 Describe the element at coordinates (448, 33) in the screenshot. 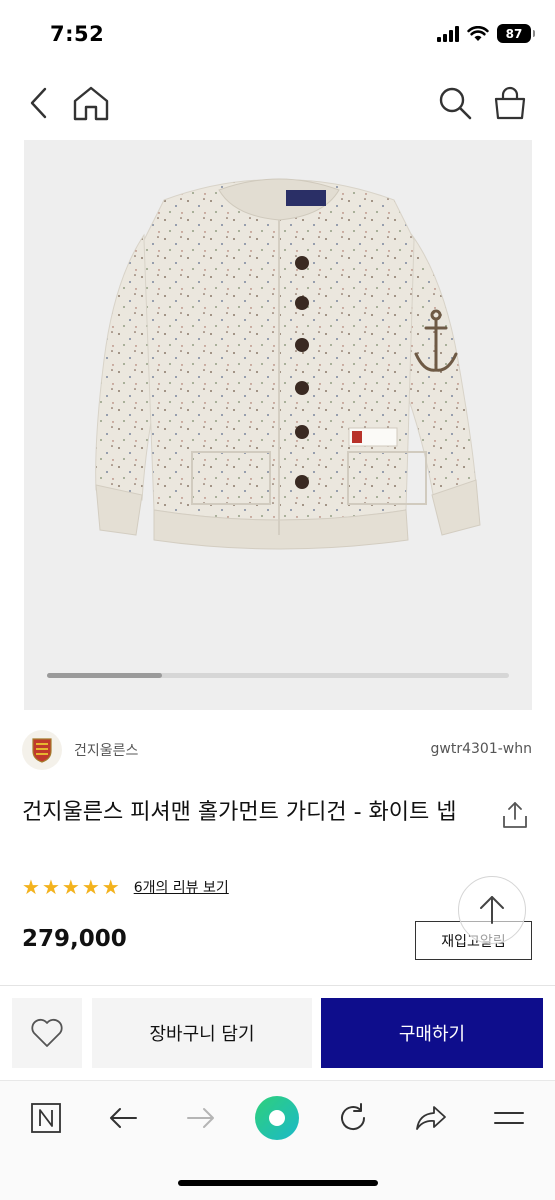

I see `cellular-signal-icon` at that location.